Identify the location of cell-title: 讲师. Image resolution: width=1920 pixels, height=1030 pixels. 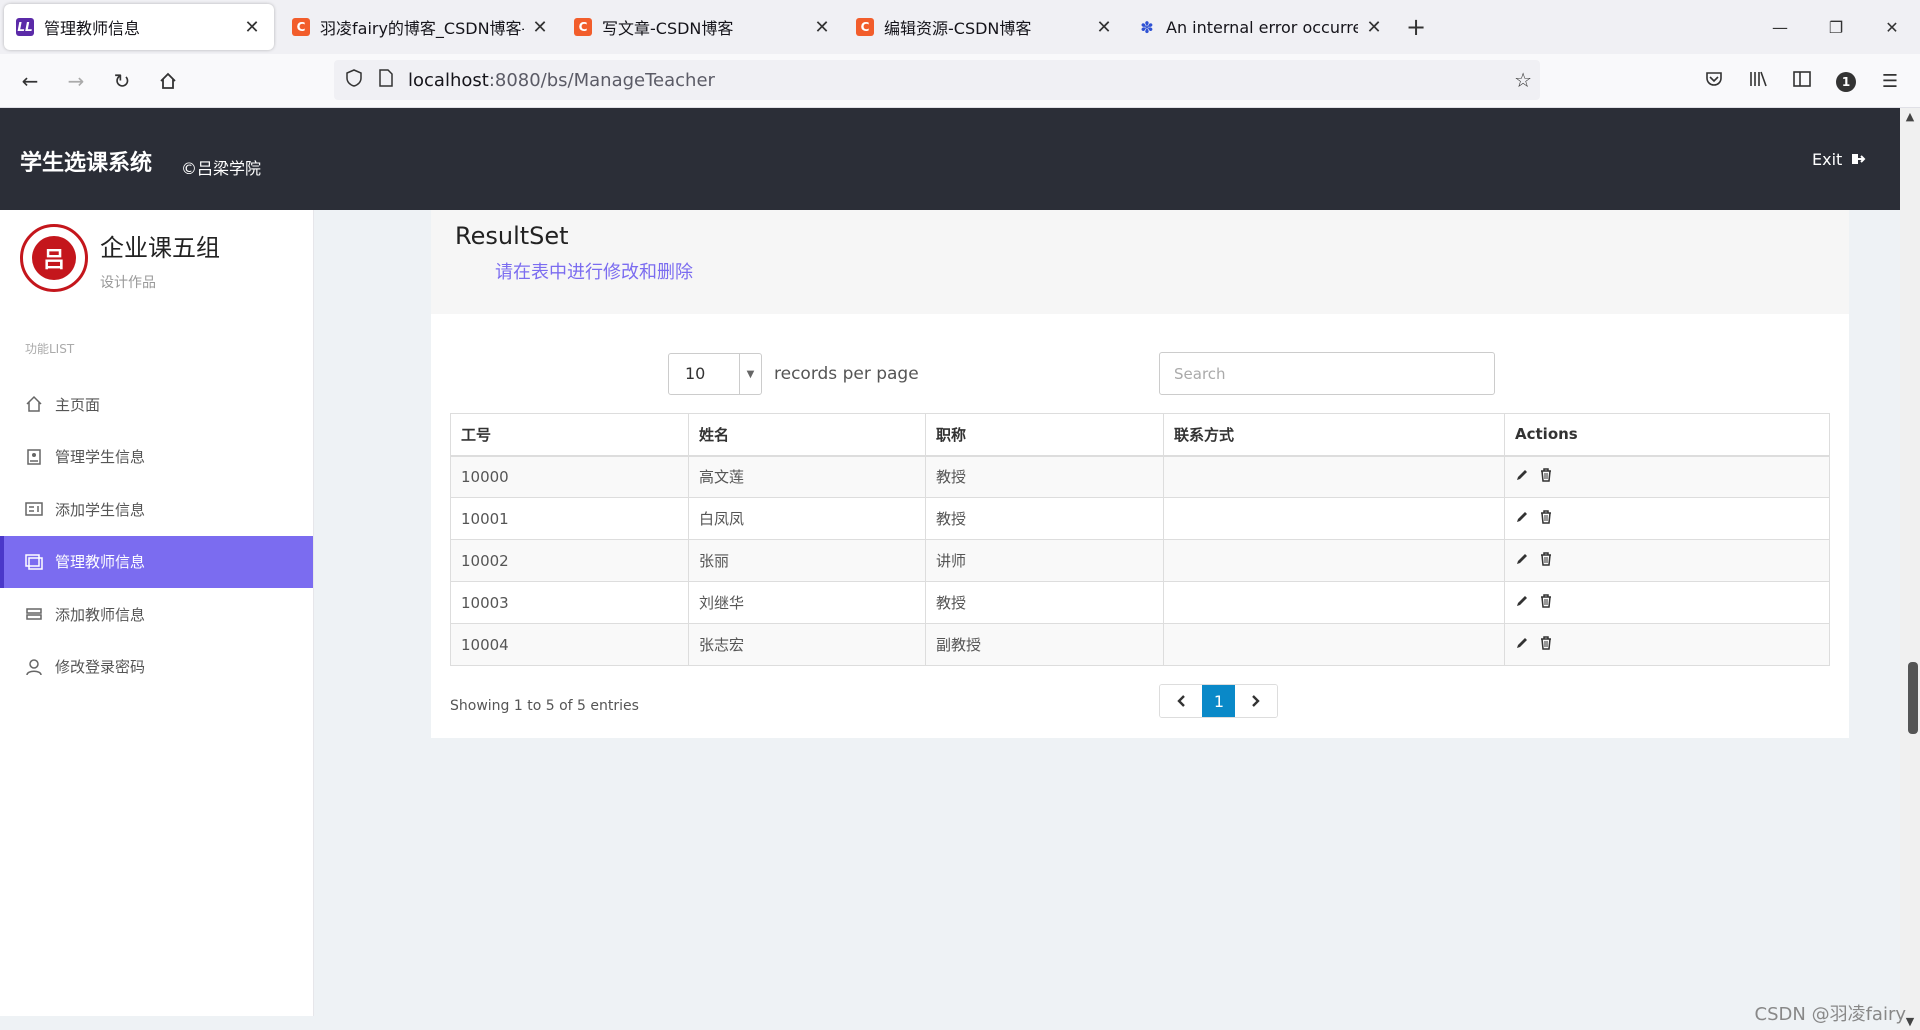
(1044, 560).